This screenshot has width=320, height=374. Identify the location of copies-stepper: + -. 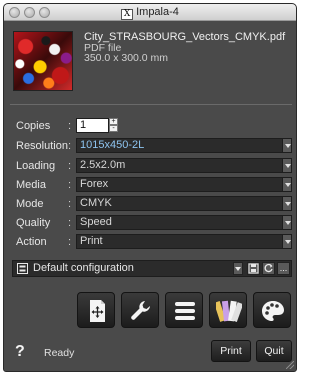
(113, 125).